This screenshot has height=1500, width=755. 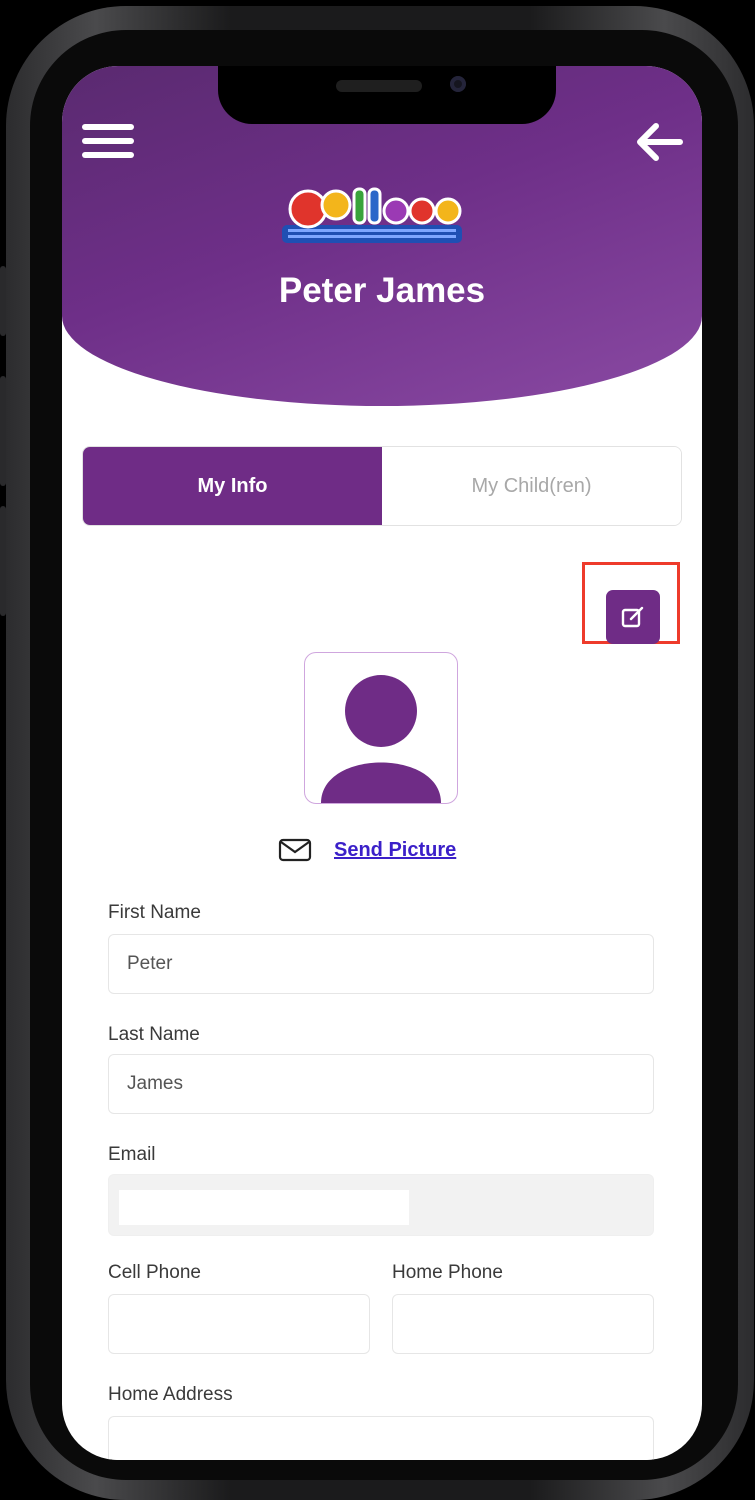 What do you see at coordinates (531, 486) in the screenshot?
I see `tab-my-children: My Child(ren)` at bounding box center [531, 486].